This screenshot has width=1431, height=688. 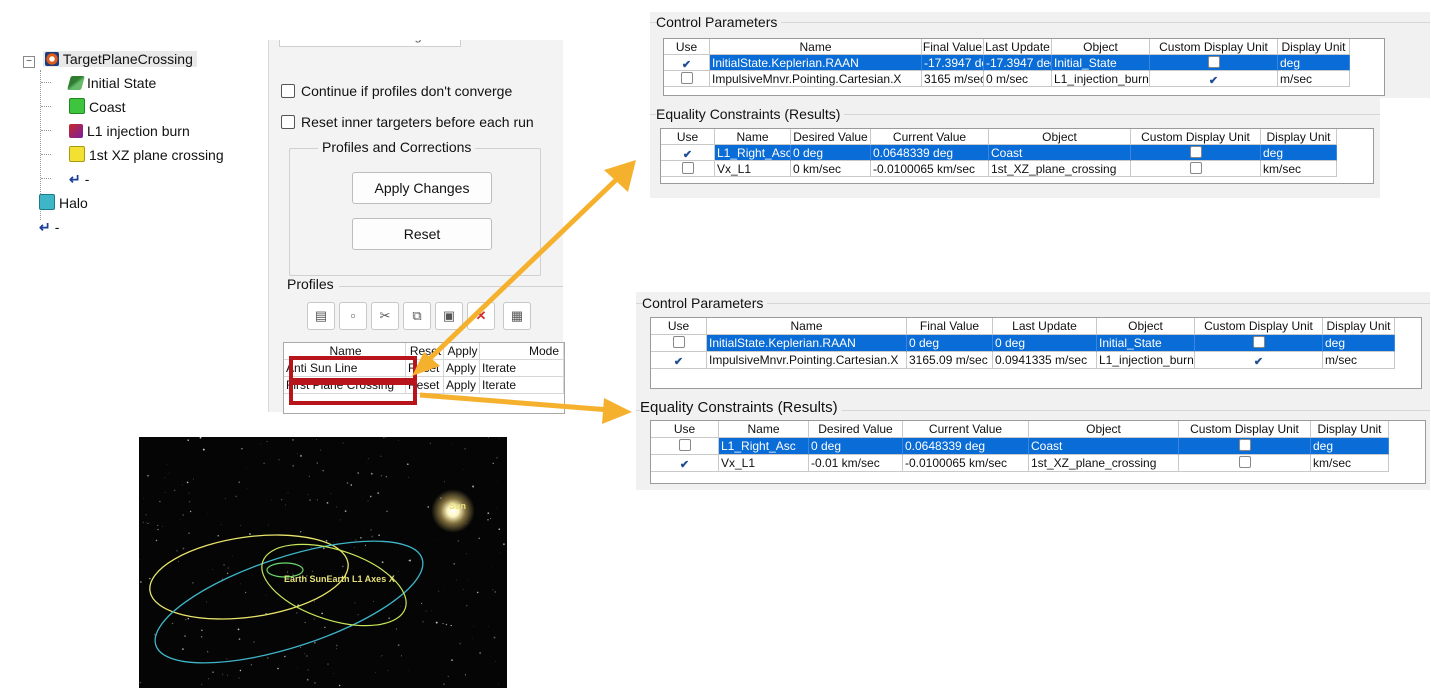 I want to click on 3d-space-view: Sun Earth SunEarth L1 Axes X, so click(x=323, y=562).